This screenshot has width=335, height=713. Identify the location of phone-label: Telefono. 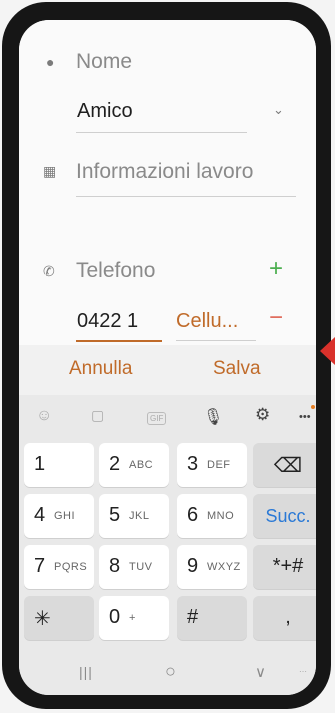
(116, 270).